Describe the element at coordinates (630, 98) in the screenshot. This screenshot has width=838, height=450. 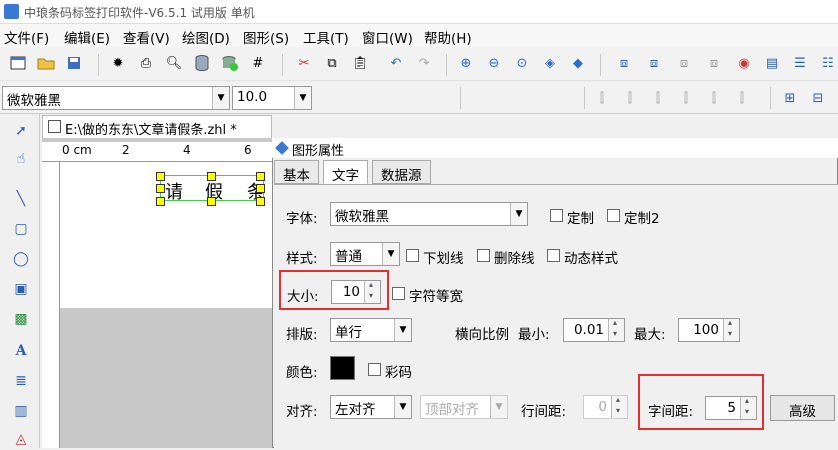
I see `align-objects-center-icon: ⫿` at that location.